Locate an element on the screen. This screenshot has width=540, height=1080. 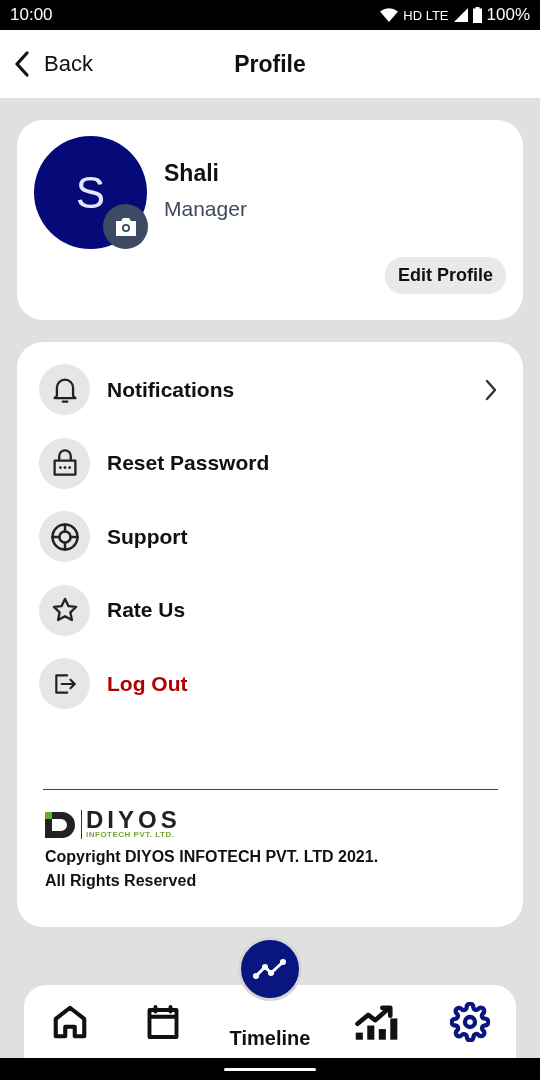
menu-label: Log Out is located at coordinates (148, 683).